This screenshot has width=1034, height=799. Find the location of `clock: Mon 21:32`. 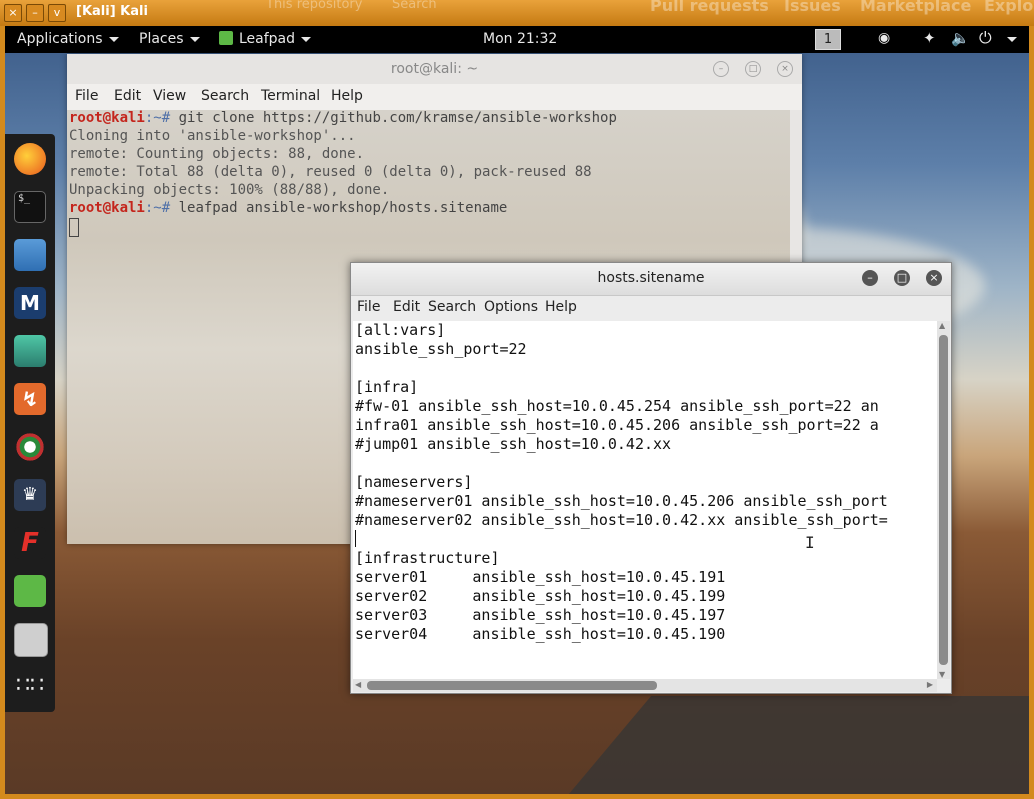

clock: Mon 21:32 is located at coordinates (520, 39).